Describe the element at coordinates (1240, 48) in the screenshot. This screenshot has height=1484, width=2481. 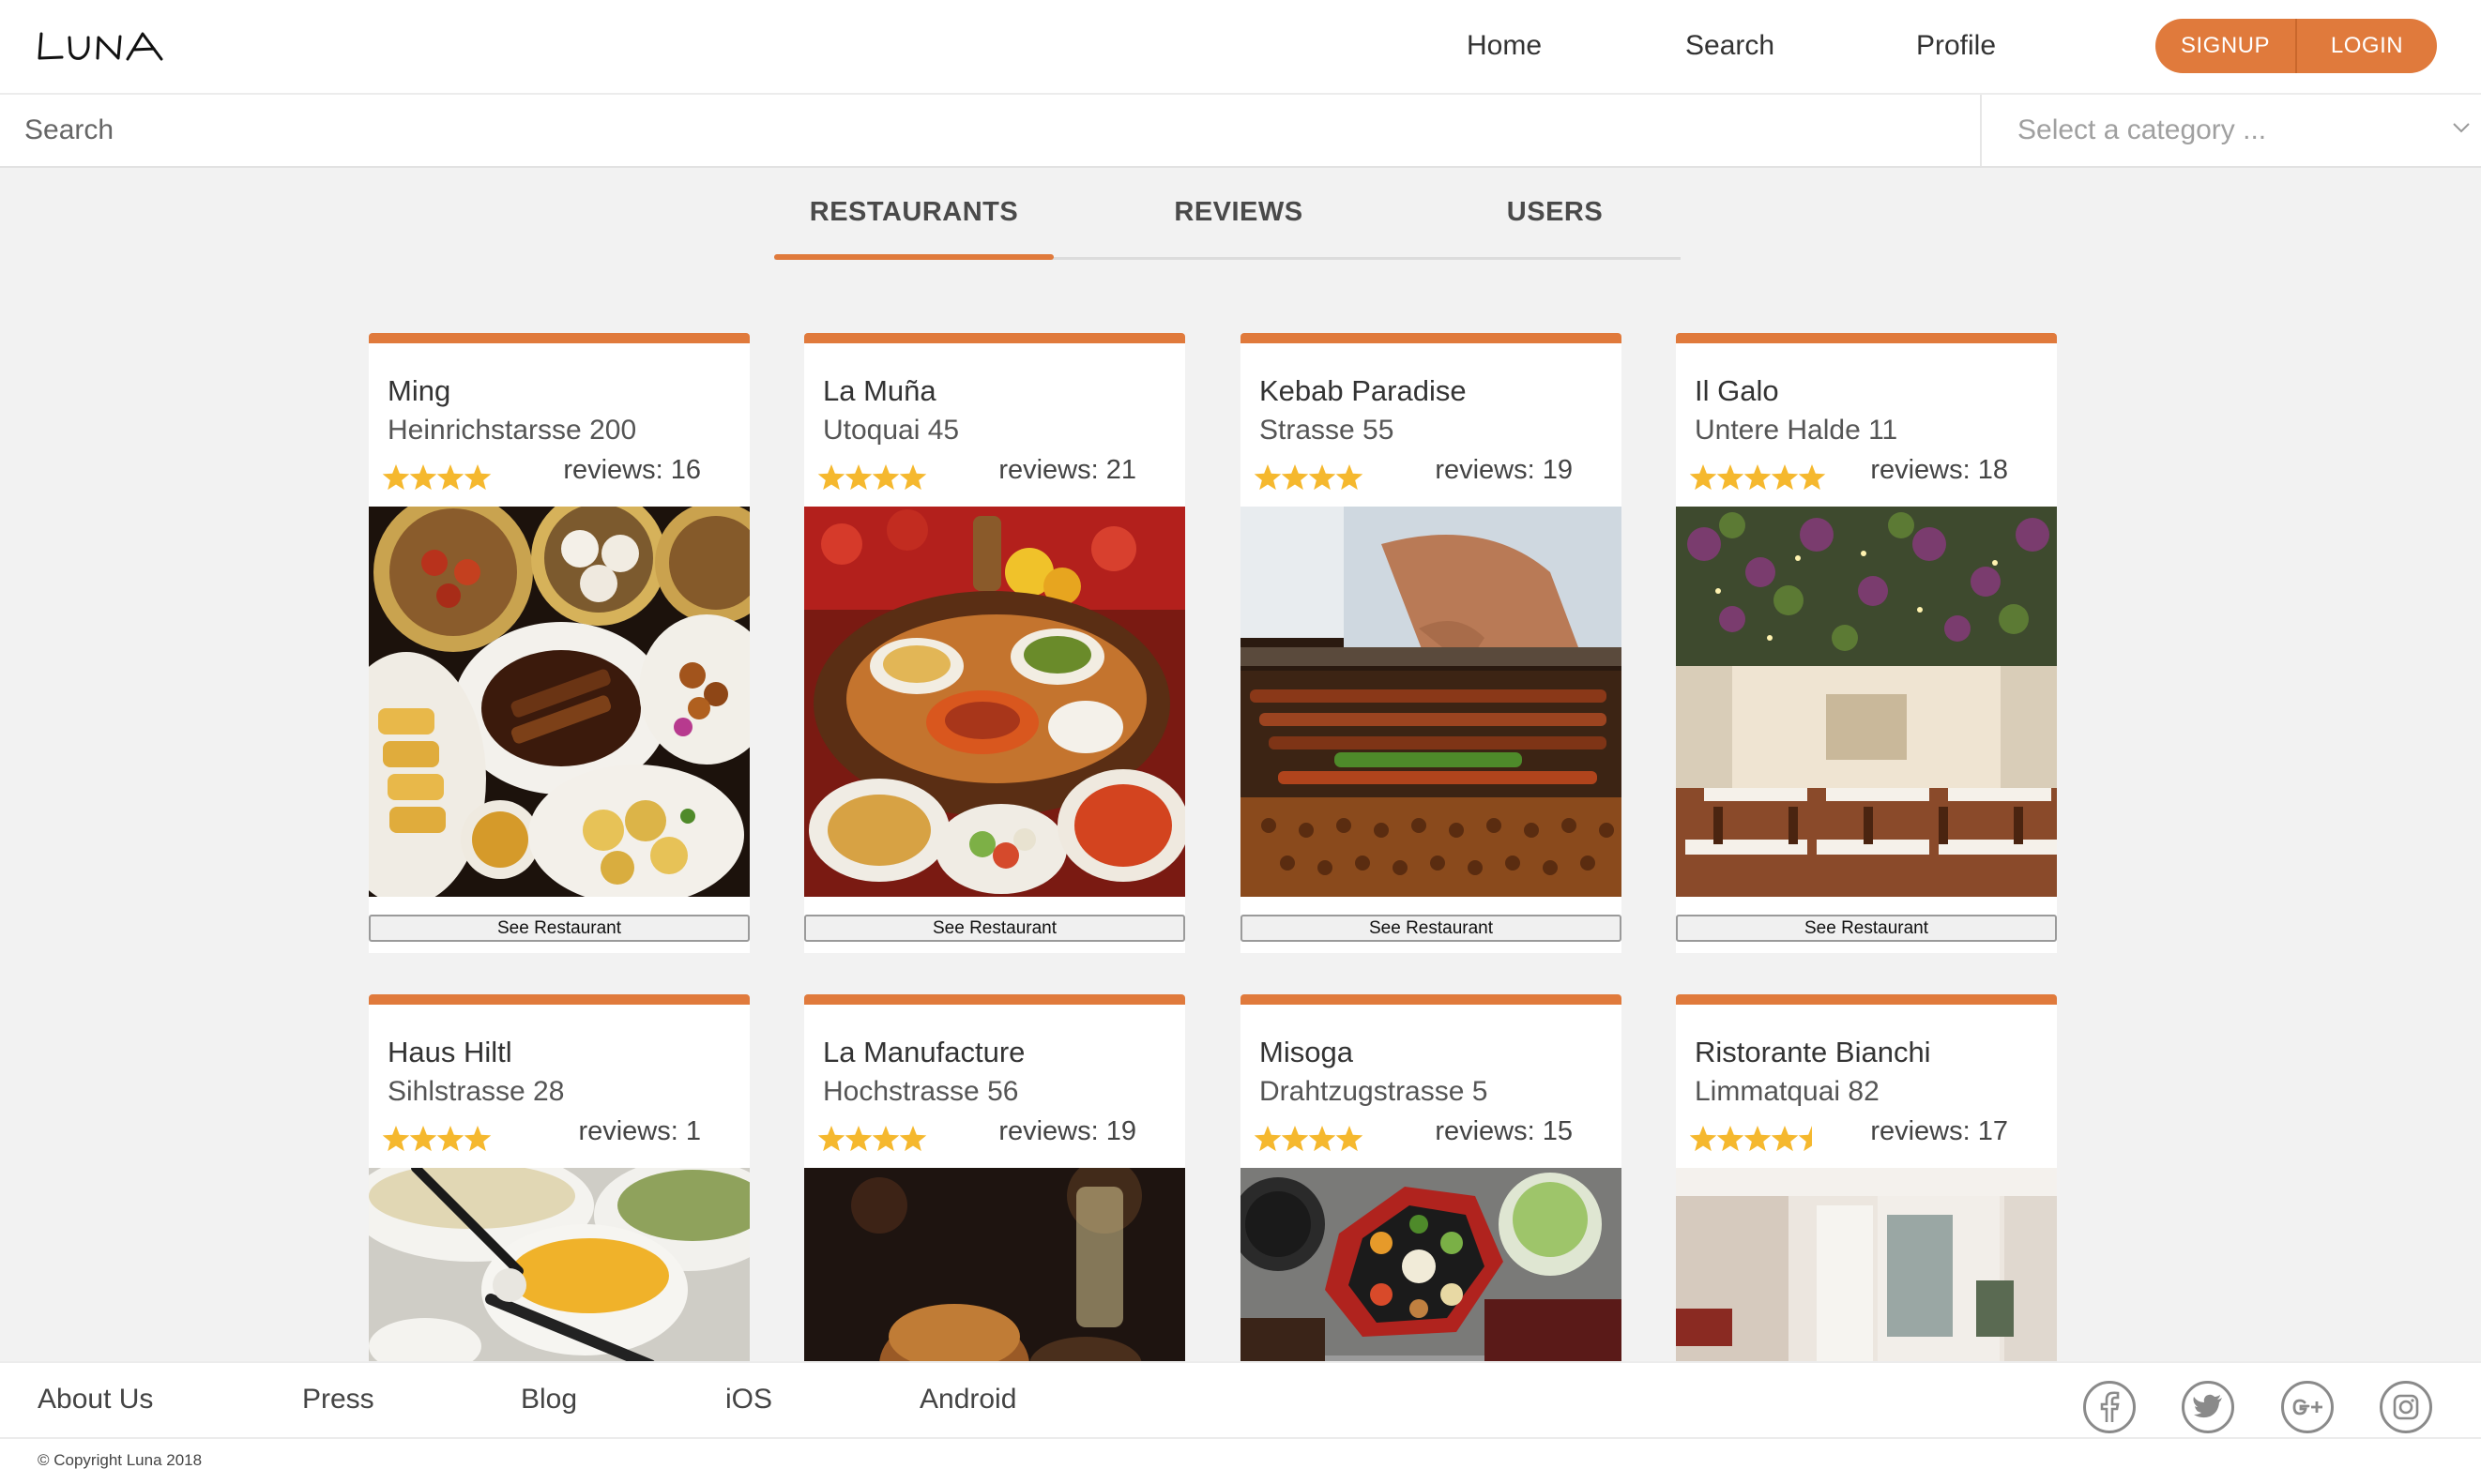
I see `top-navbar: Home Search Profile SIGNUP LOGIN` at that location.